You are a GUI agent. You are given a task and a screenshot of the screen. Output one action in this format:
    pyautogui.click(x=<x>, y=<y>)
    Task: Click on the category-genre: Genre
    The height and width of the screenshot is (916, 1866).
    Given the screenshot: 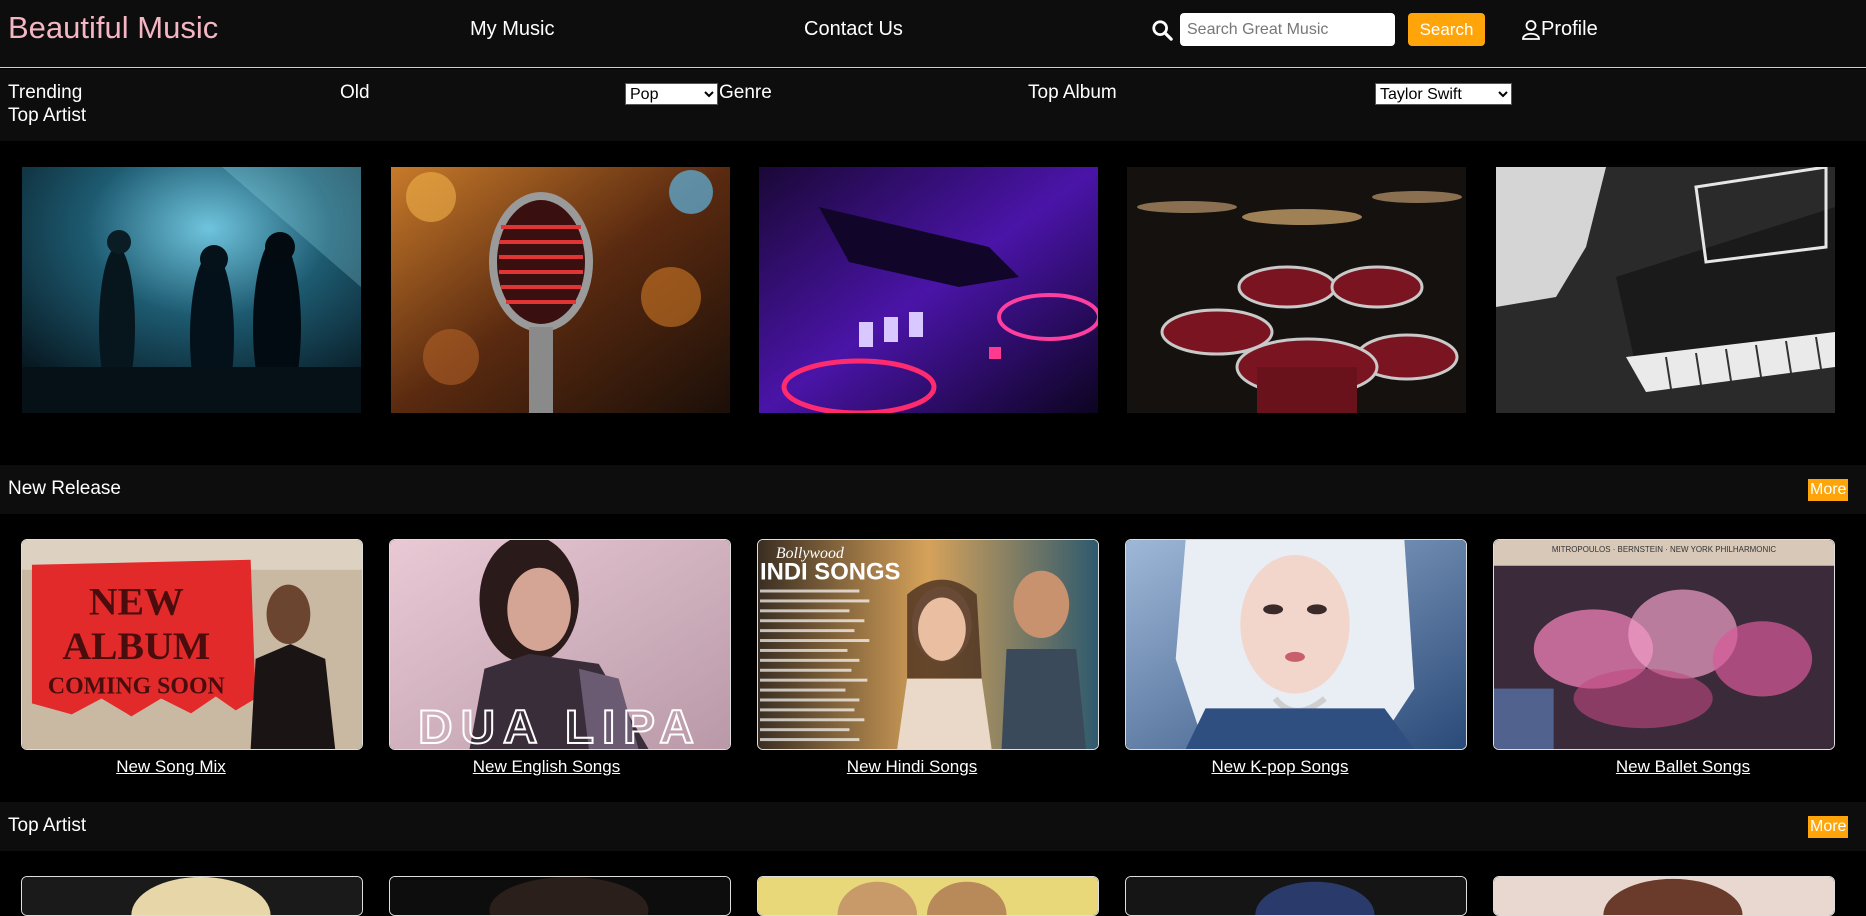 What is the action you would take?
    pyautogui.click(x=745, y=93)
    